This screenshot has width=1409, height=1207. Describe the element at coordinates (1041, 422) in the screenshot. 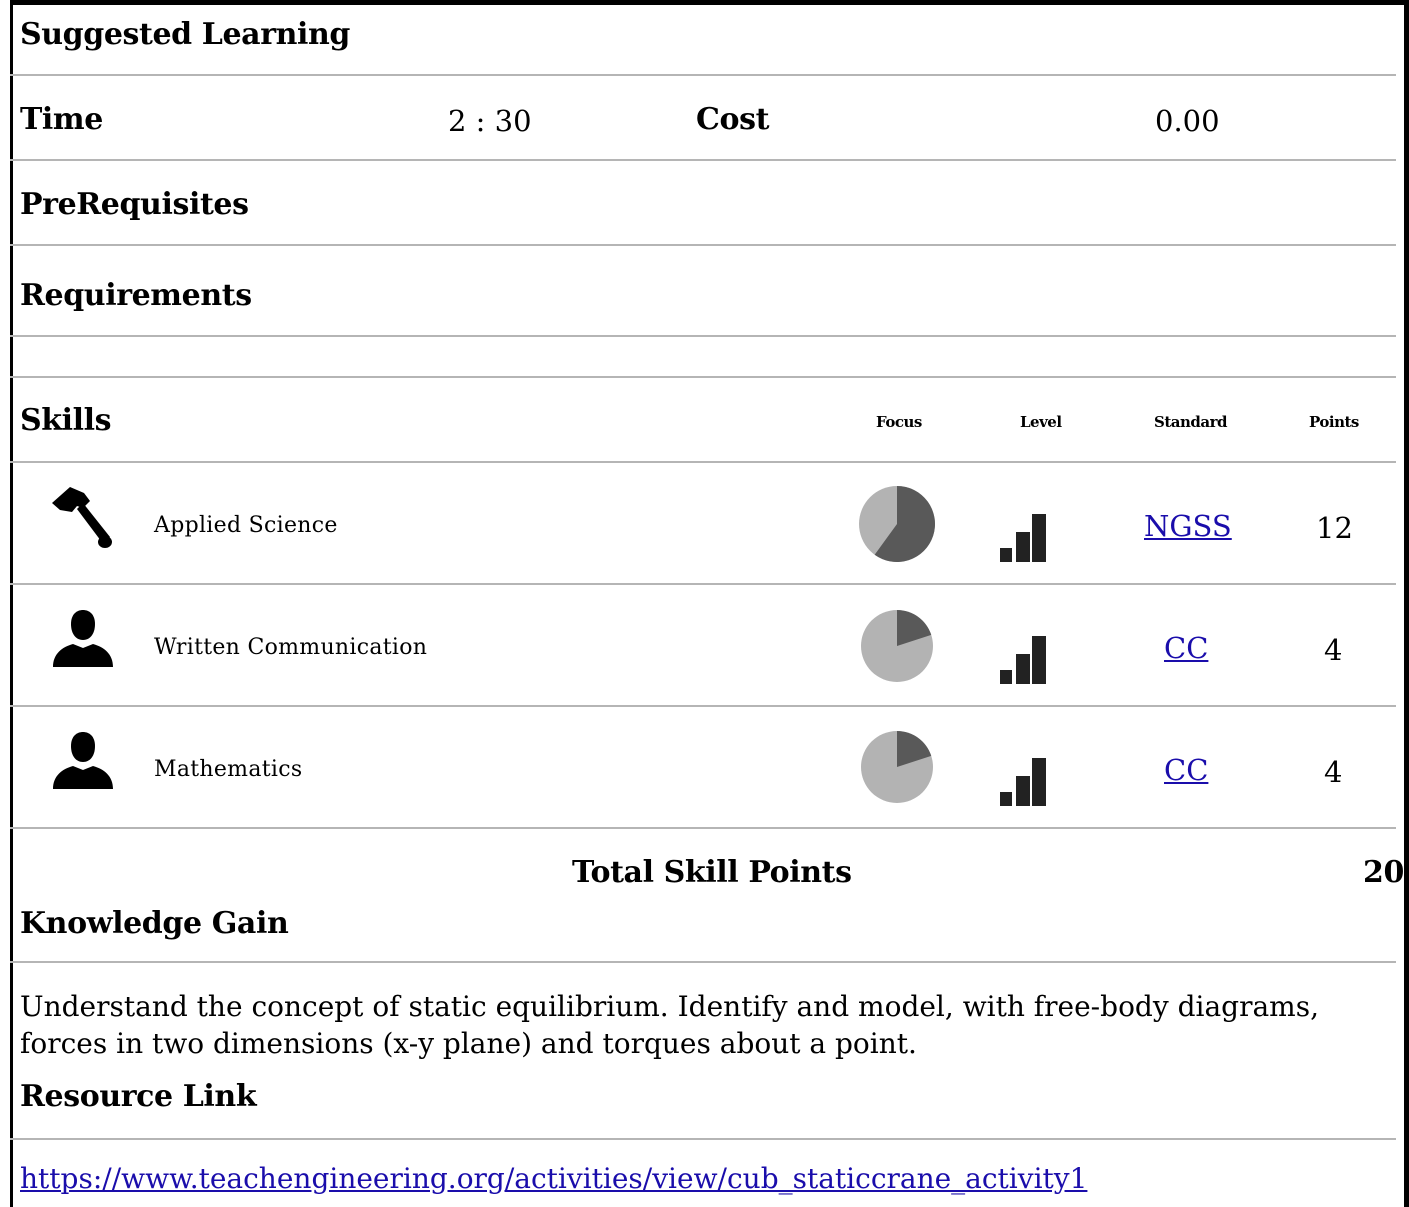

I see `level-column-header: Level` at that location.